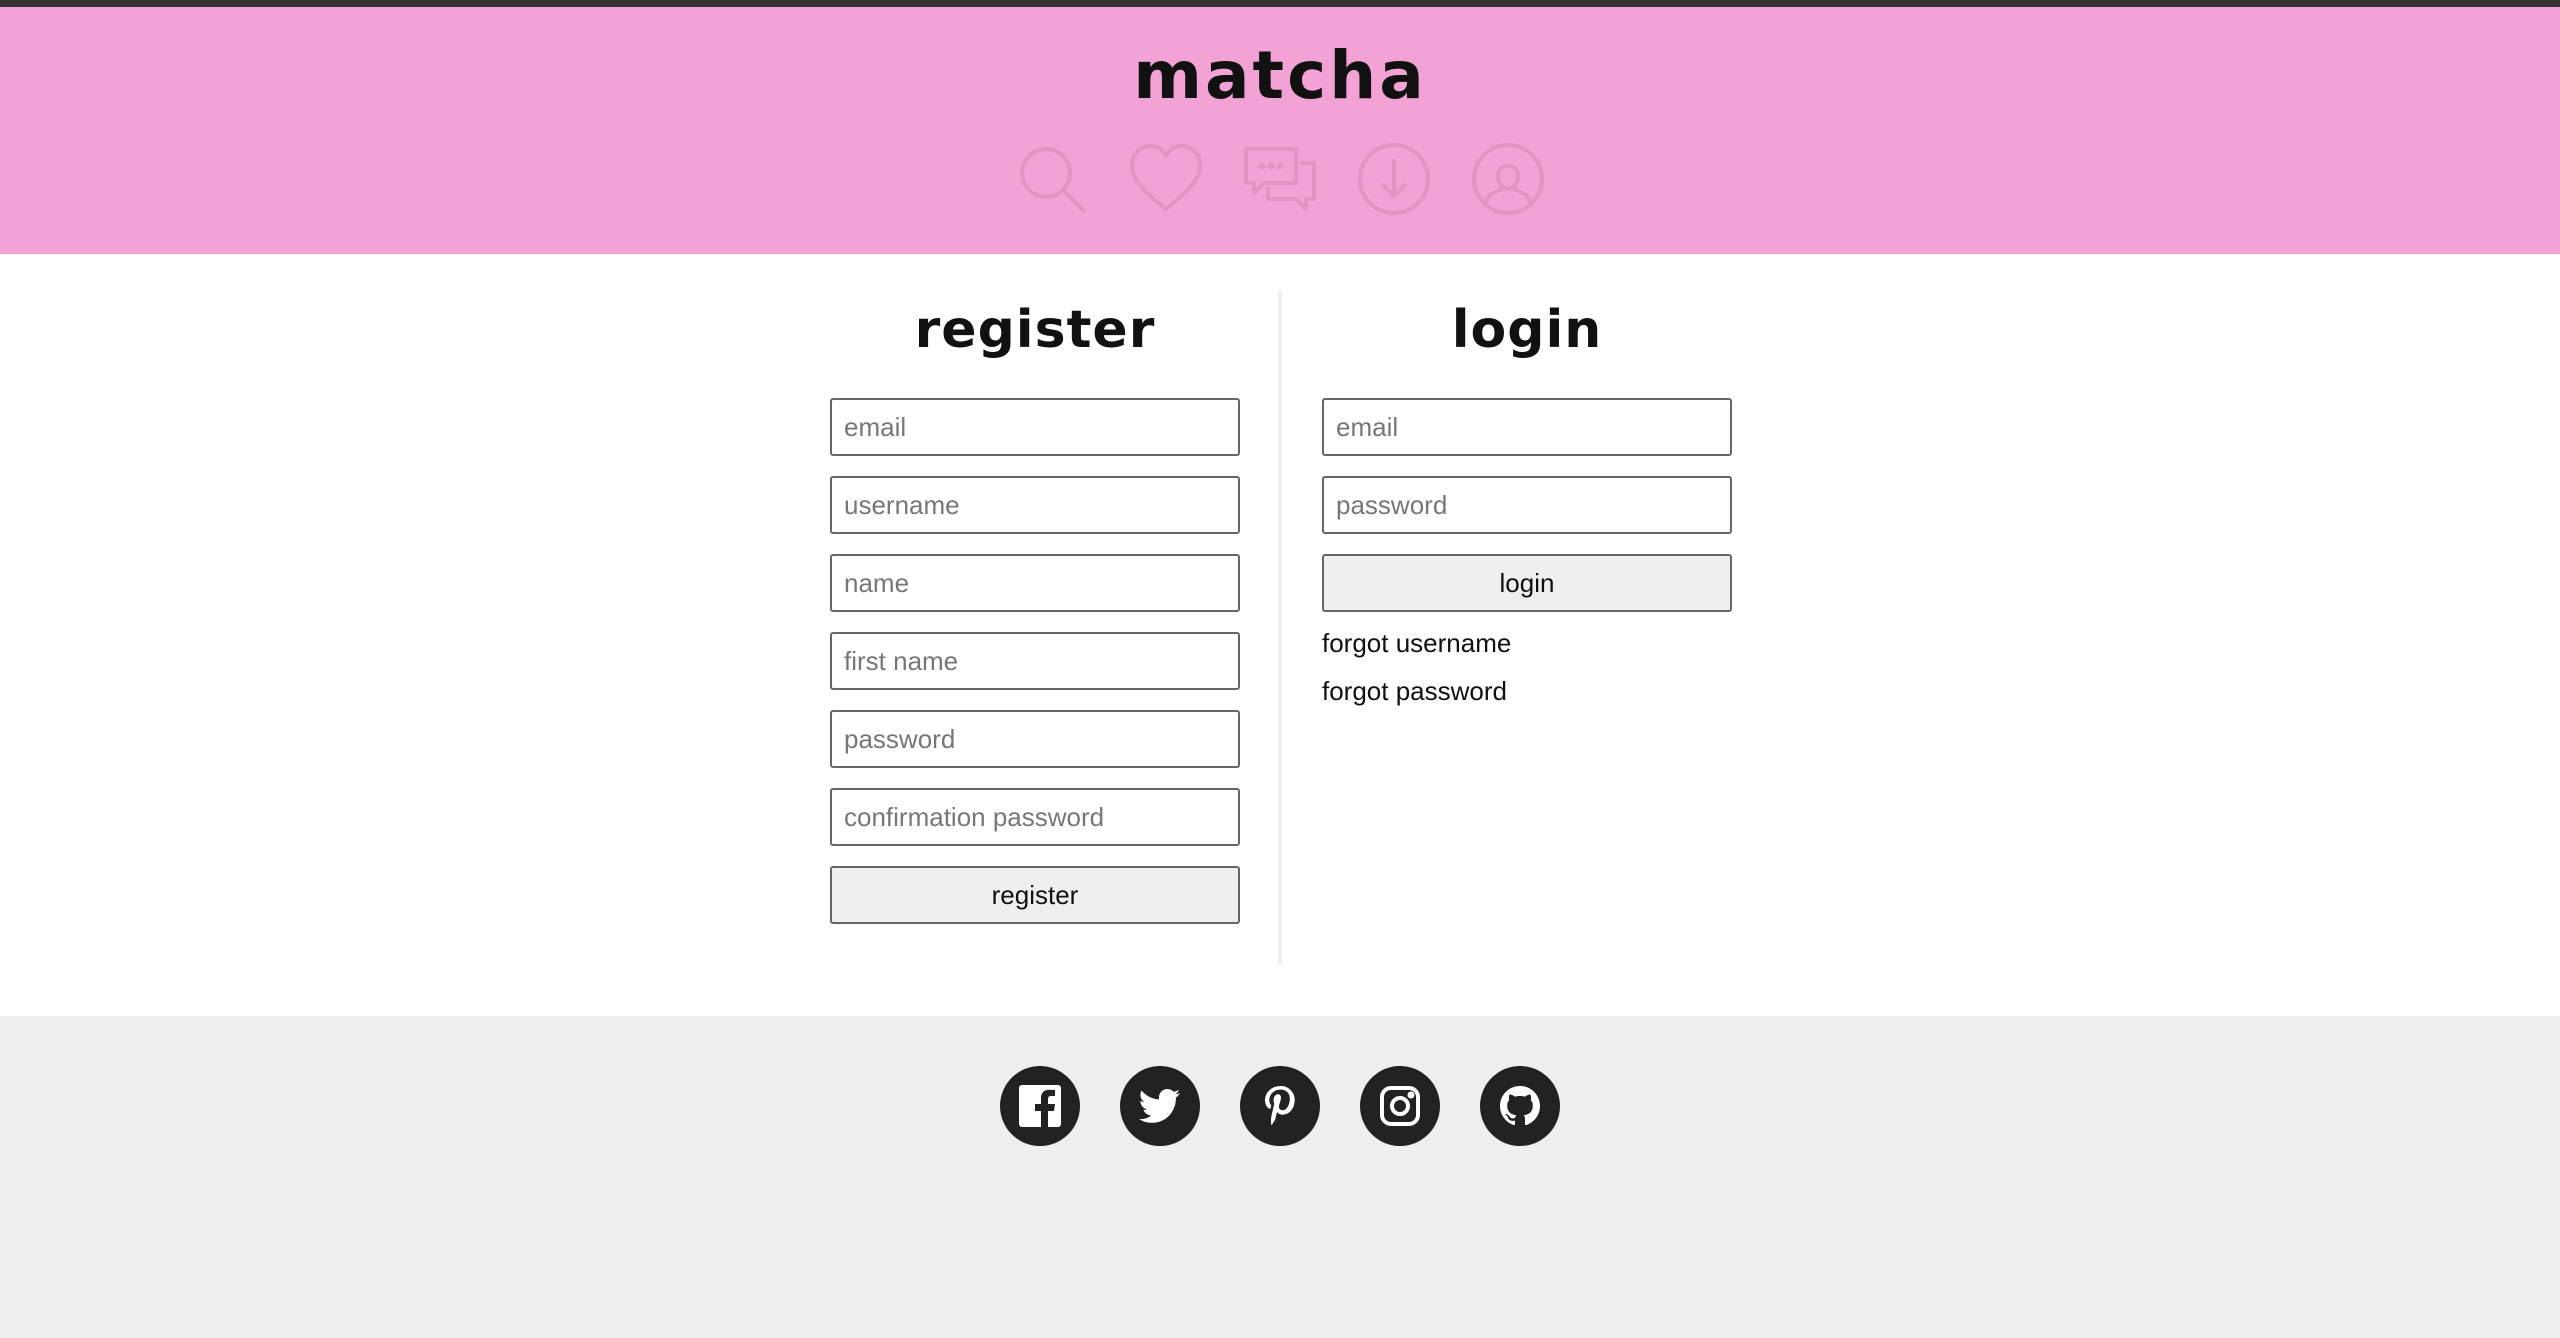 This screenshot has height=1338, width=2560. I want to click on register-email-field, so click(1035, 427).